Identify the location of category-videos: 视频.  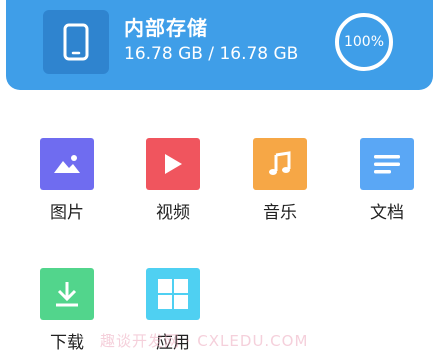
(173, 180).